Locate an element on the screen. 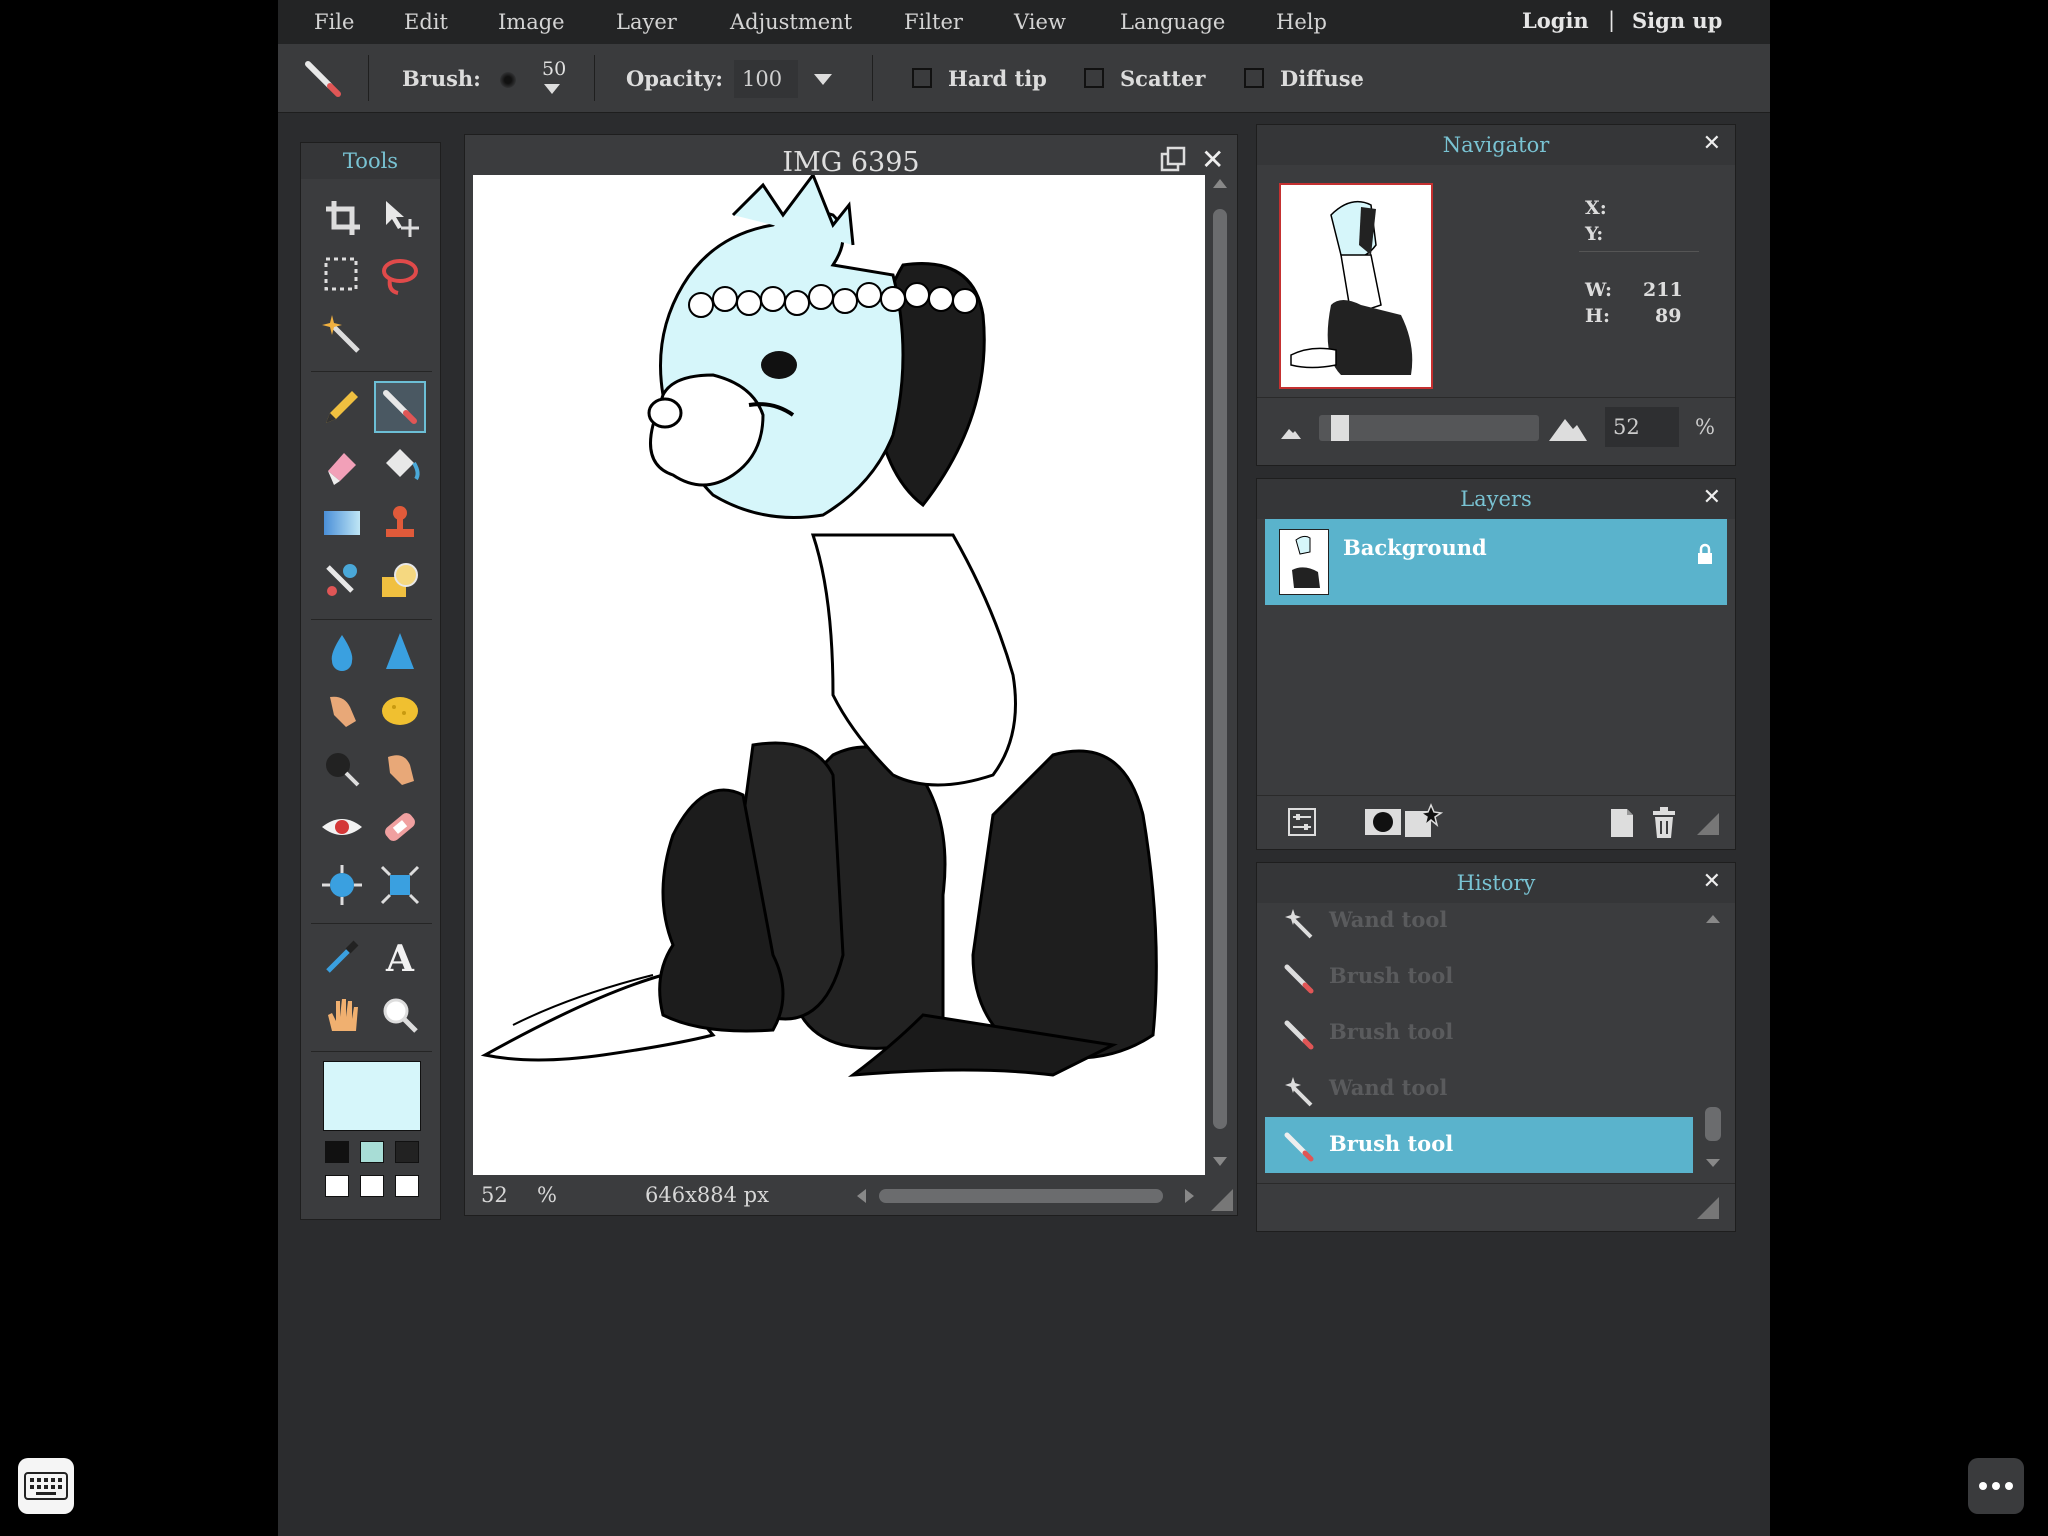 The height and width of the screenshot is (1536, 2048). scroll-right-icon is located at coordinates (1189, 1196).